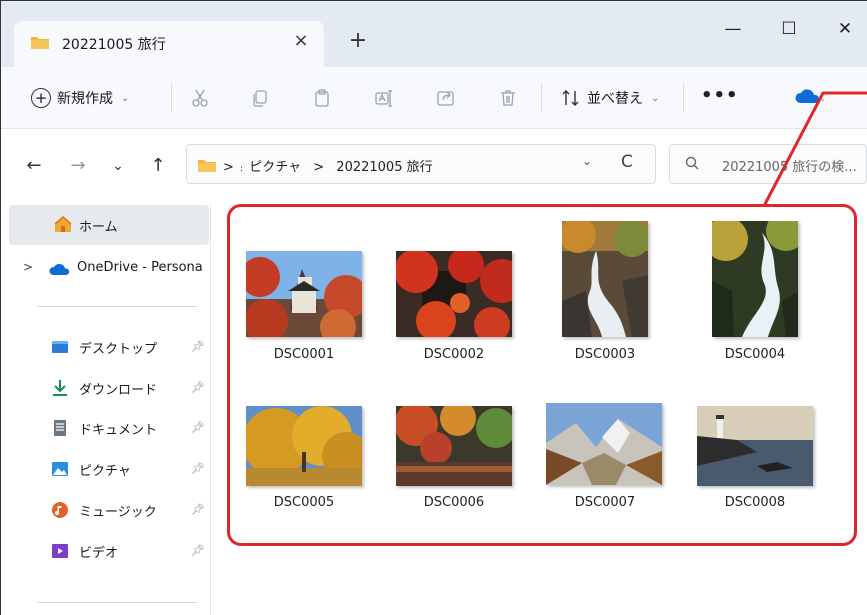 The image size is (867, 615). I want to click on sidebar-item-label: OneDrive - Persona, so click(140, 267).